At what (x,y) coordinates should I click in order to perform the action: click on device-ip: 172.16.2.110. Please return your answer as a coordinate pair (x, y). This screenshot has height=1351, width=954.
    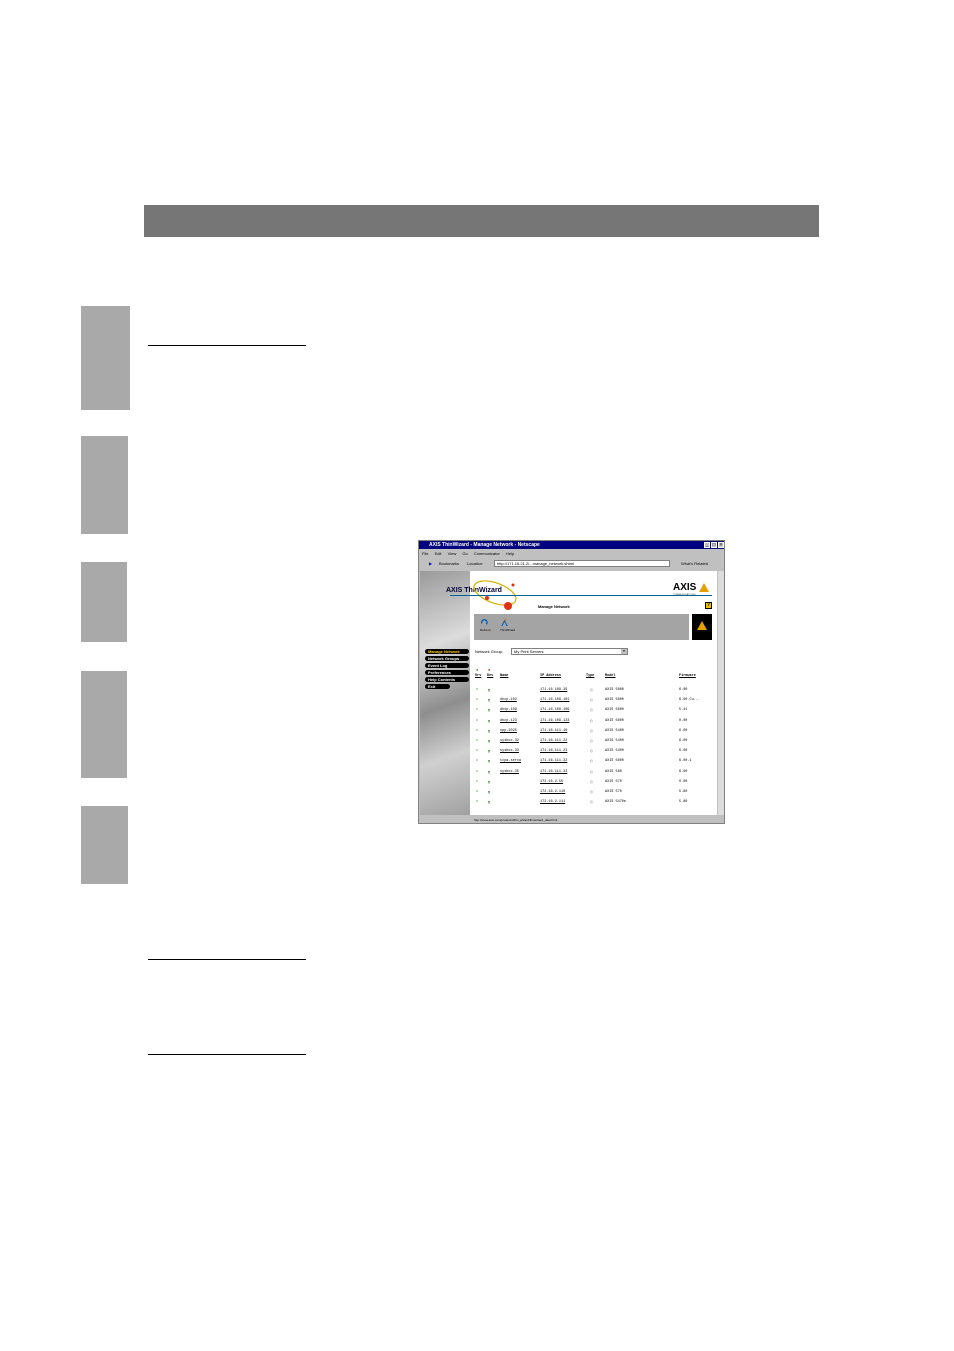
    Looking at the image, I should click on (552, 792).